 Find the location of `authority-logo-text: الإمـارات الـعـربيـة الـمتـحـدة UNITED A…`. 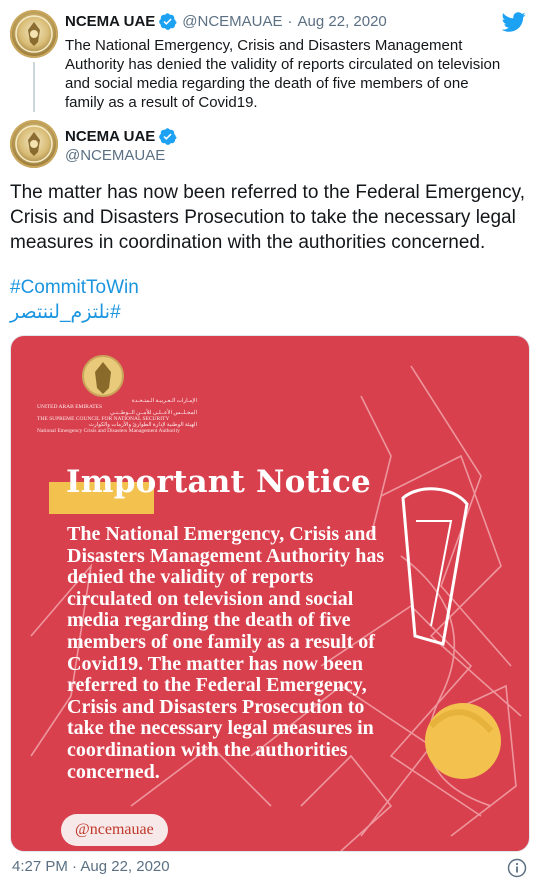

authority-logo-text: الإمـارات الـعـربيـة الـمتـحـدة UNITED A… is located at coordinates (117, 416).